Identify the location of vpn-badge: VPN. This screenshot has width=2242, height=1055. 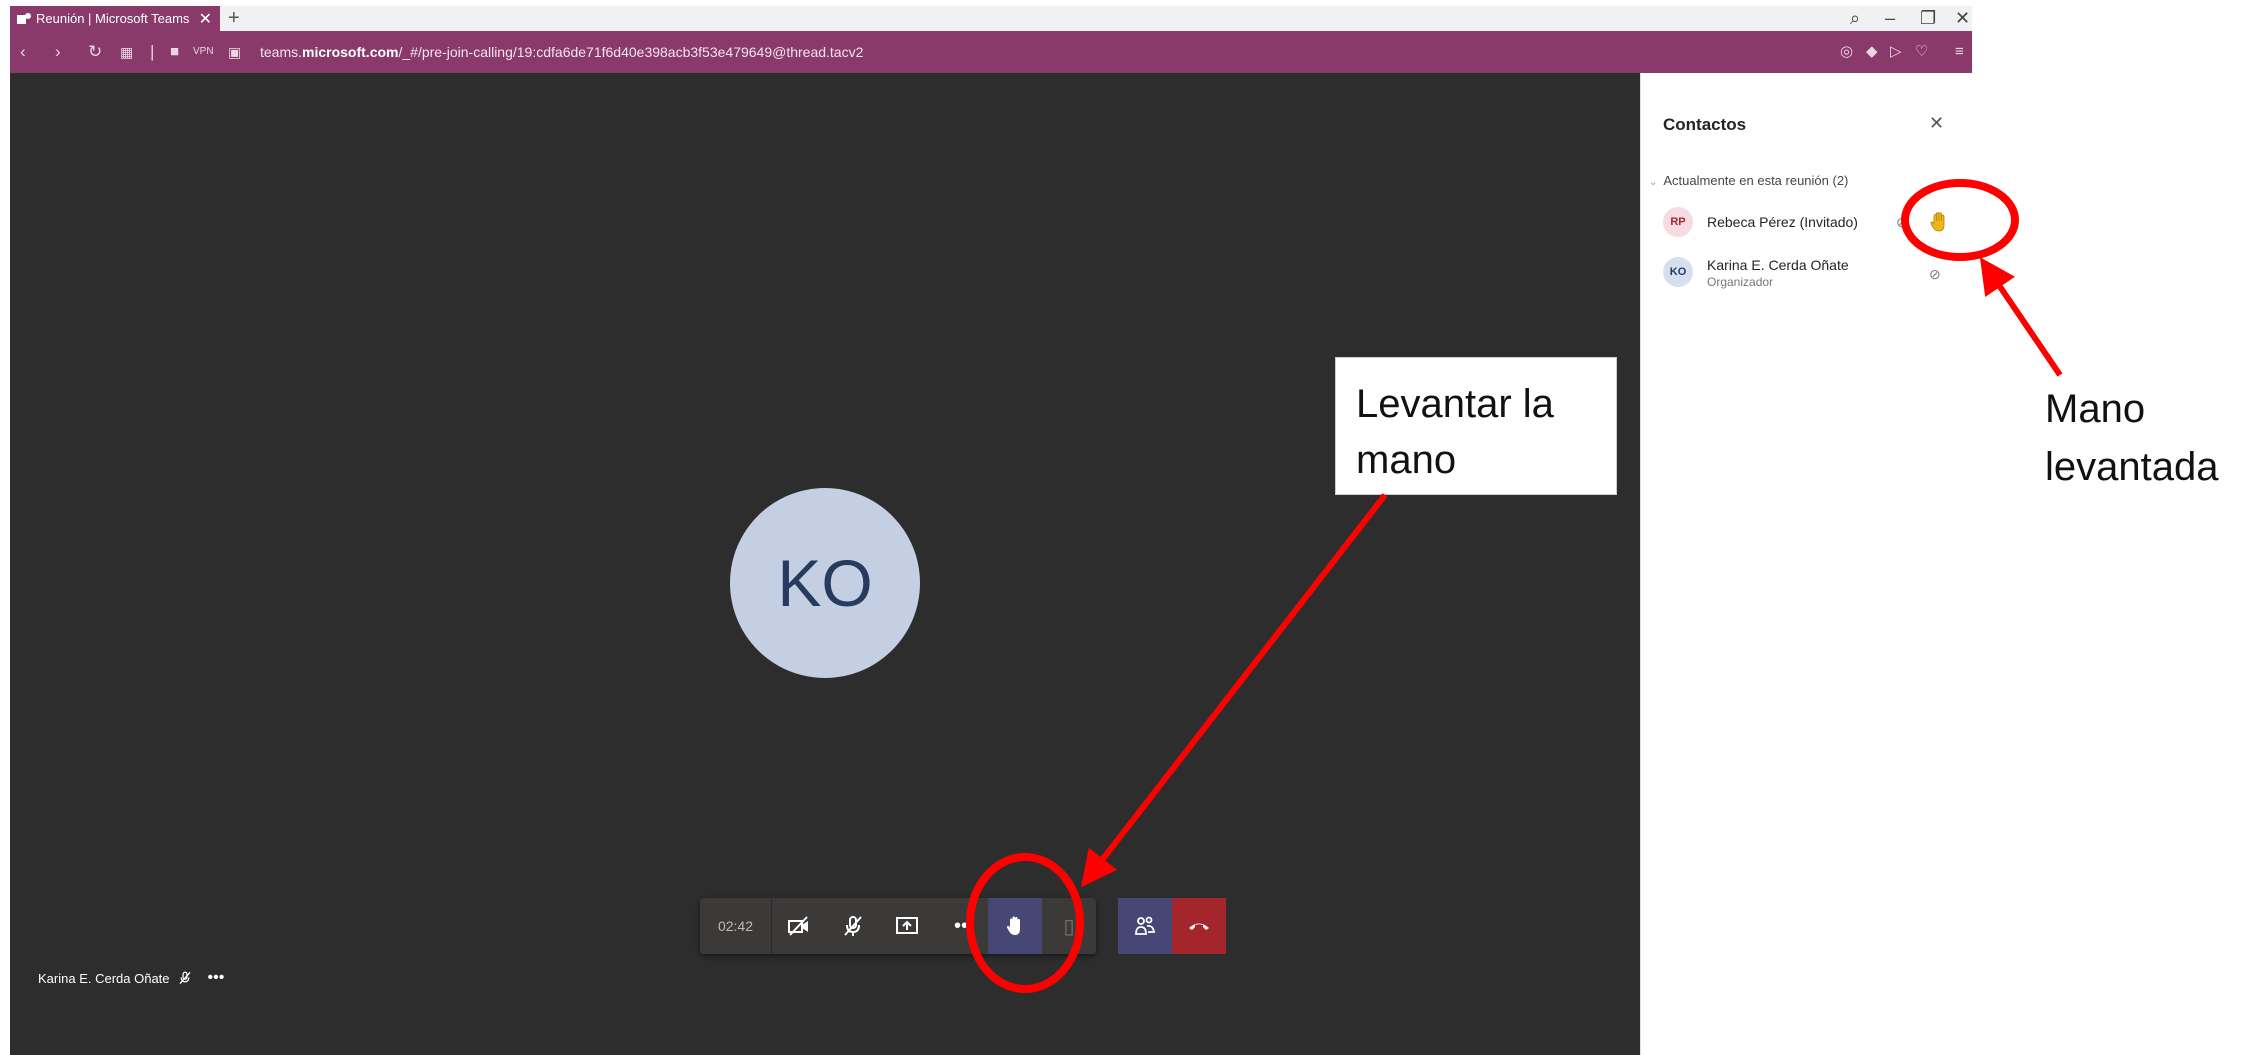
(203, 52).